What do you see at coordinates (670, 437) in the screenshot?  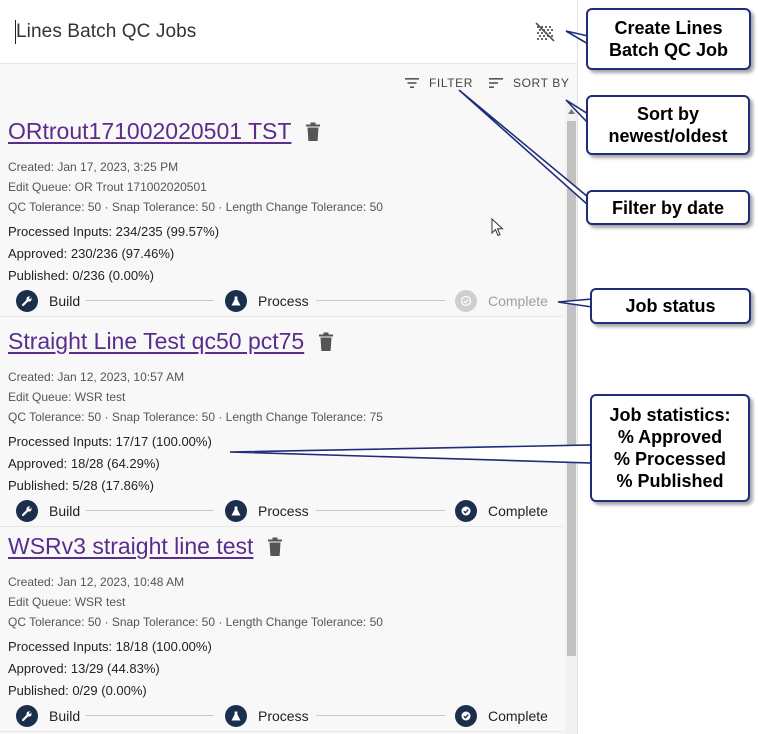 I see `callout-text: % Approved` at bounding box center [670, 437].